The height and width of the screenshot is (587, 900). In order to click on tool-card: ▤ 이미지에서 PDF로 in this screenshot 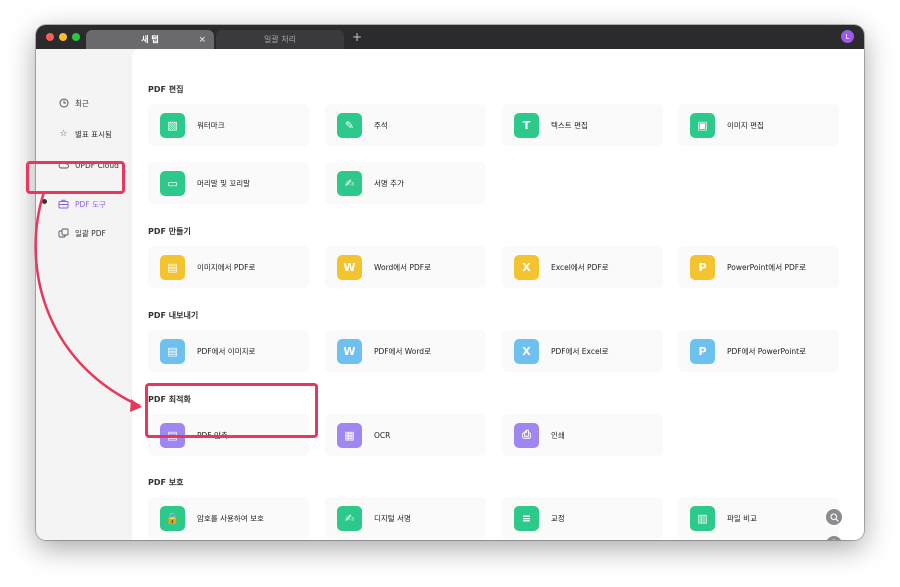, I will do `click(228, 267)`.